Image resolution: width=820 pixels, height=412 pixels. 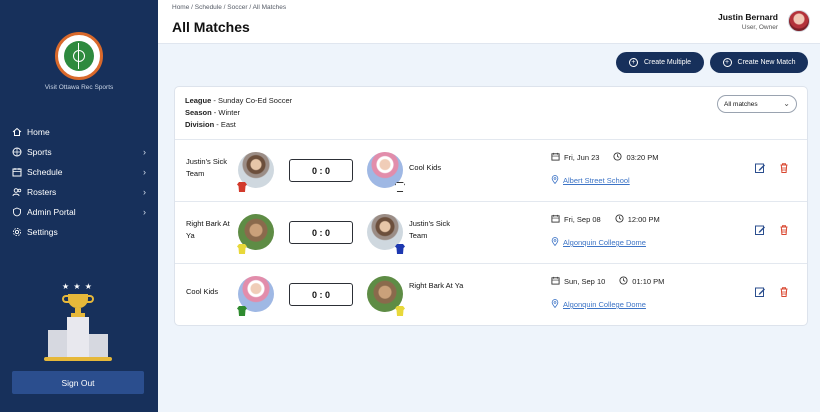 I want to click on sidebar-item-admin-portal: Admin Portal ›, so click(x=79, y=212).